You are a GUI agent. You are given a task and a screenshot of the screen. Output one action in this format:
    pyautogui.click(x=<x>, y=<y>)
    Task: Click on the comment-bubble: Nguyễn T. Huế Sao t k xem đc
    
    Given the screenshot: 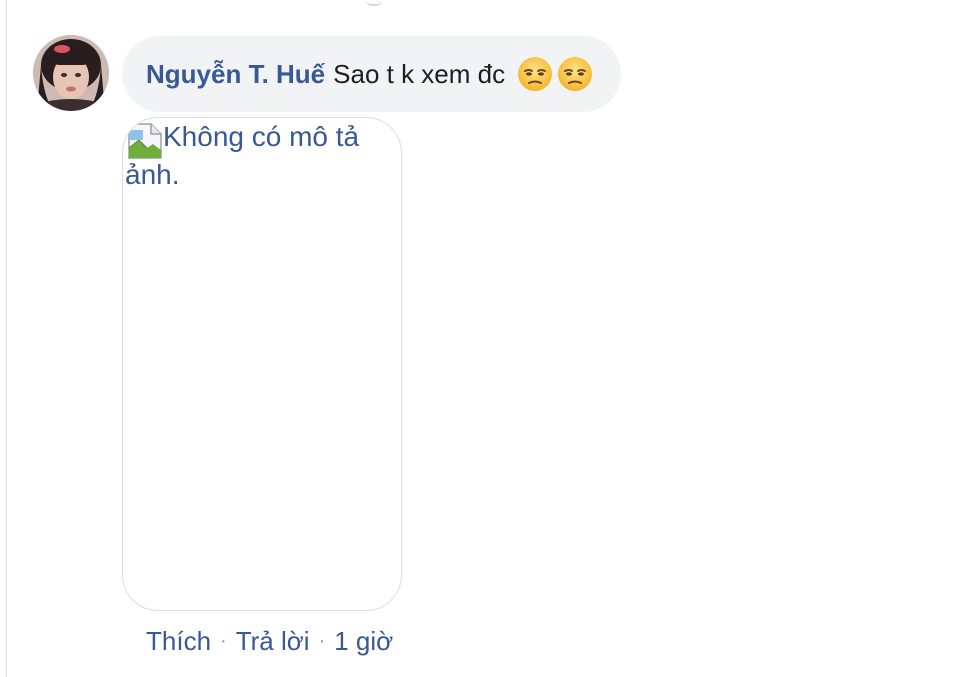 What is the action you would take?
    pyautogui.click(x=372, y=74)
    